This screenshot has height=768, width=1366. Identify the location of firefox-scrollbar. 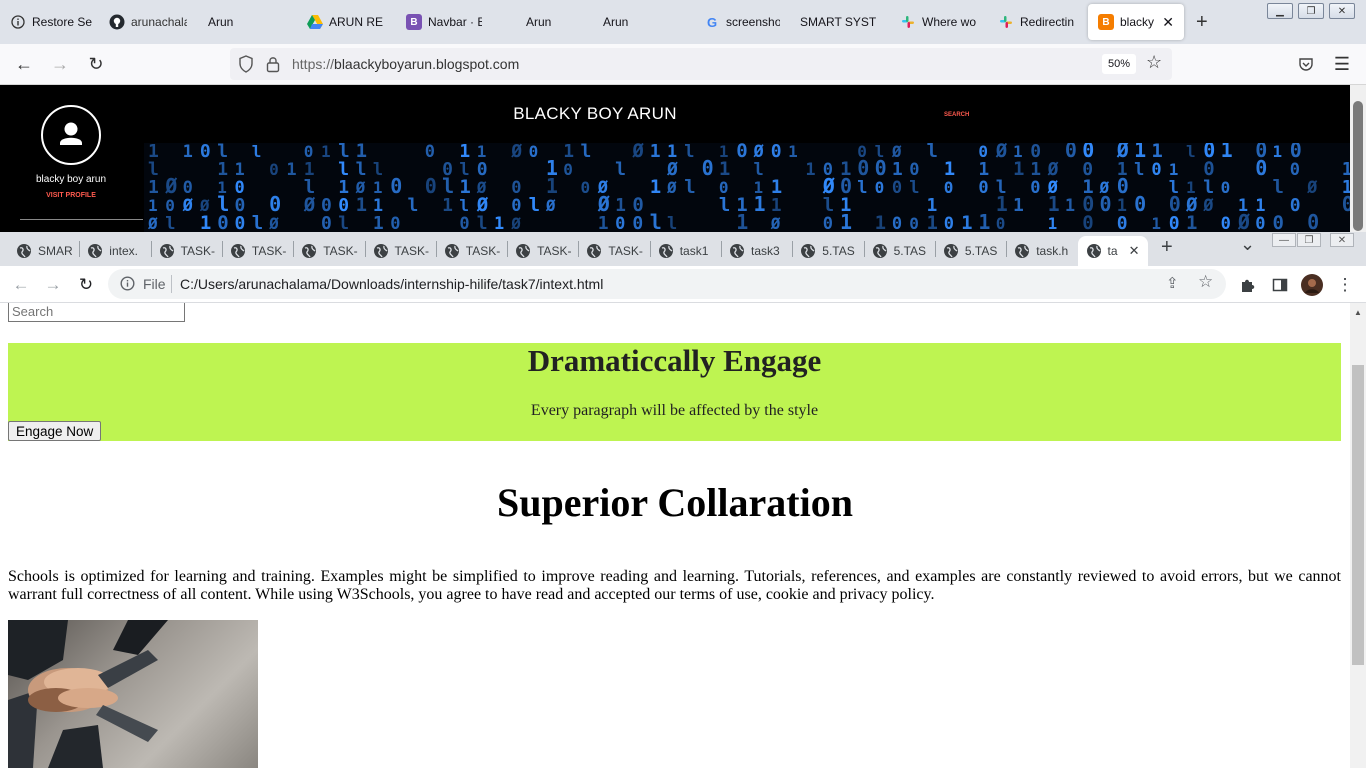
(1358, 158).